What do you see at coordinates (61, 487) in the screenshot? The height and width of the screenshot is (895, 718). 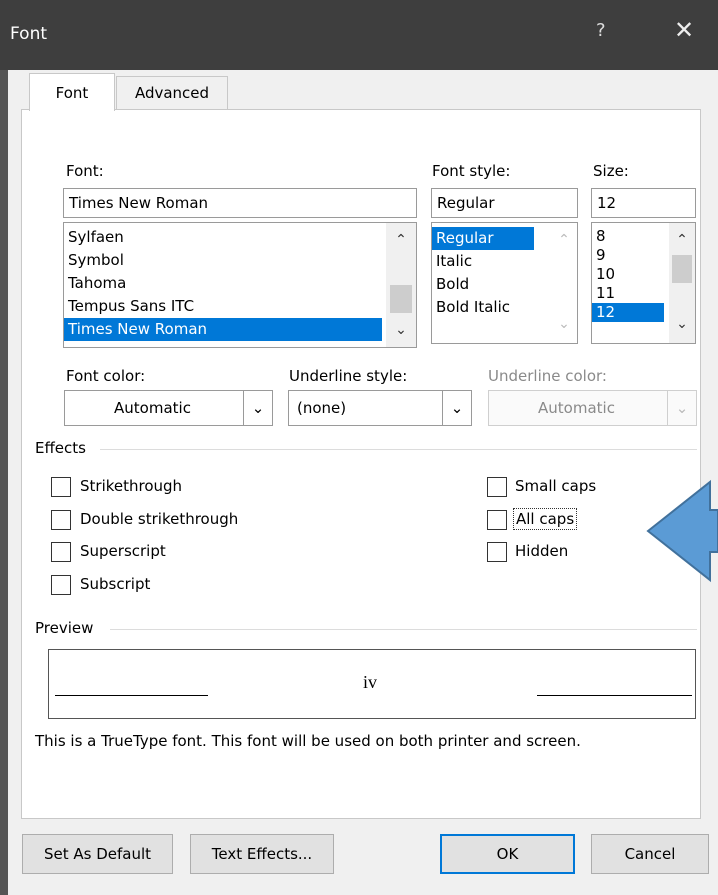 I see `strikethrough-checkbox` at bounding box center [61, 487].